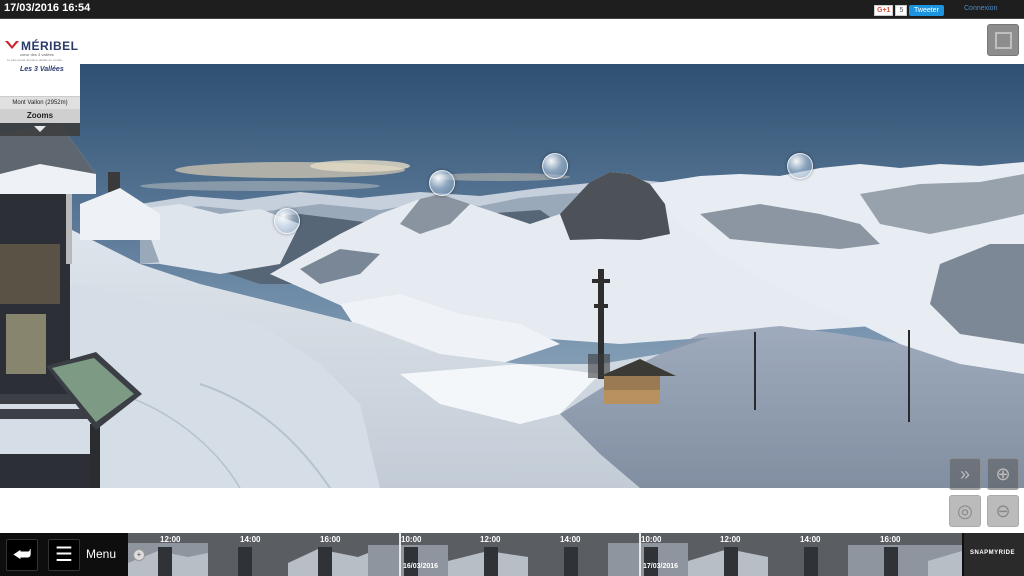 This screenshot has width=1024, height=576. What do you see at coordinates (50, 46) in the screenshot?
I see `logo-brand: MÉRIBEL` at bounding box center [50, 46].